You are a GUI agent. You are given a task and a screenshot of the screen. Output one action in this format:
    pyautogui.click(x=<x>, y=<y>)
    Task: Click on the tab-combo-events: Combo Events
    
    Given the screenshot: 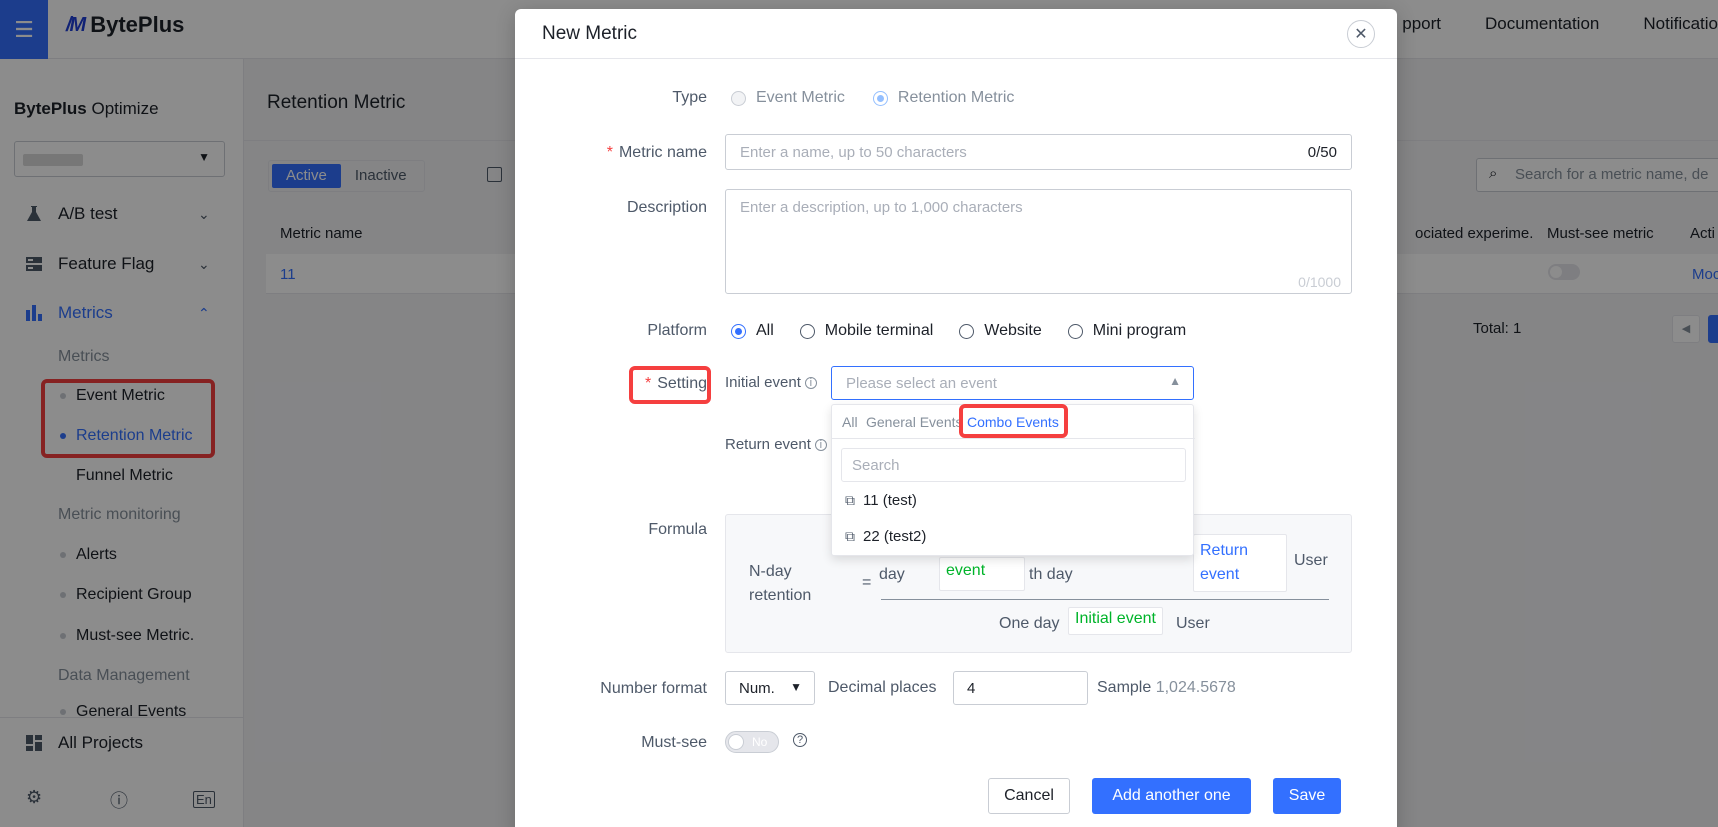 What is the action you would take?
    pyautogui.click(x=1013, y=422)
    